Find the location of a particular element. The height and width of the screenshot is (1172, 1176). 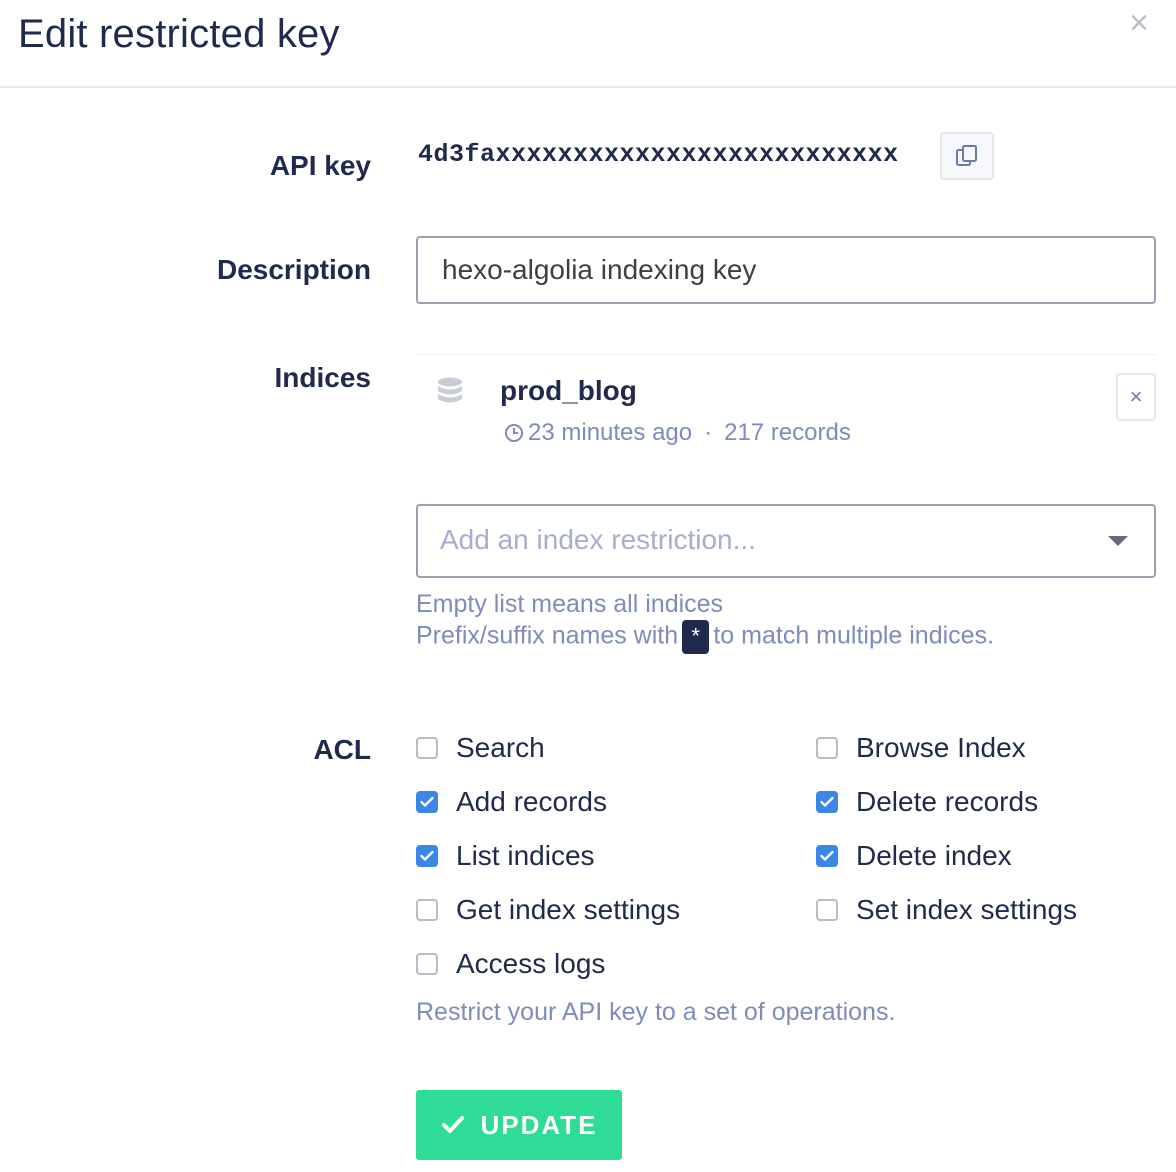

wildcard-badge: * is located at coordinates (696, 637).